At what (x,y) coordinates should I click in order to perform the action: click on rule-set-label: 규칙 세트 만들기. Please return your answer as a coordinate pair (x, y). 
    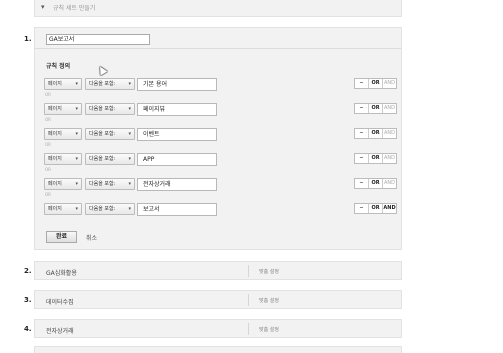
    Looking at the image, I should click on (74, 8).